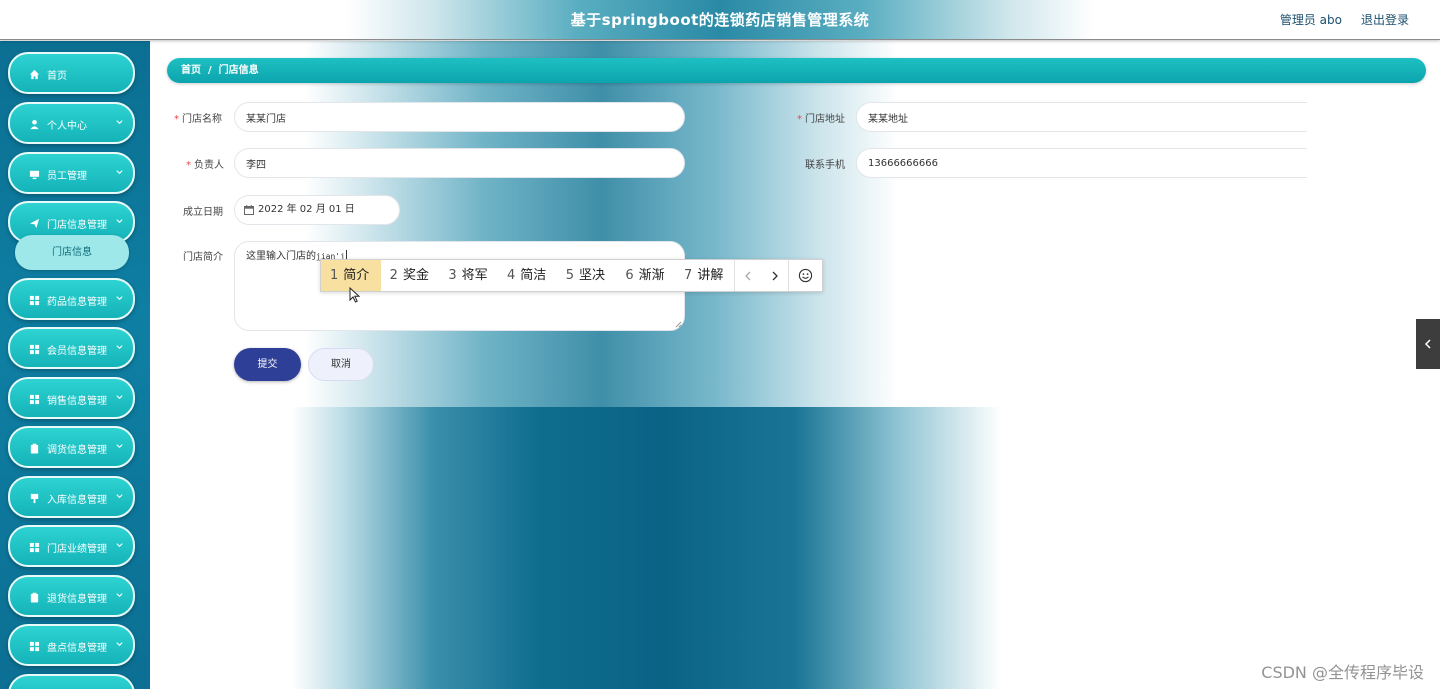 The height and width of the screenshot is (689, 1440). What do you see at coordinates (203, 212) in the screenshot?
I see `date-label: 成立日期` at bounding box center [203, 212].